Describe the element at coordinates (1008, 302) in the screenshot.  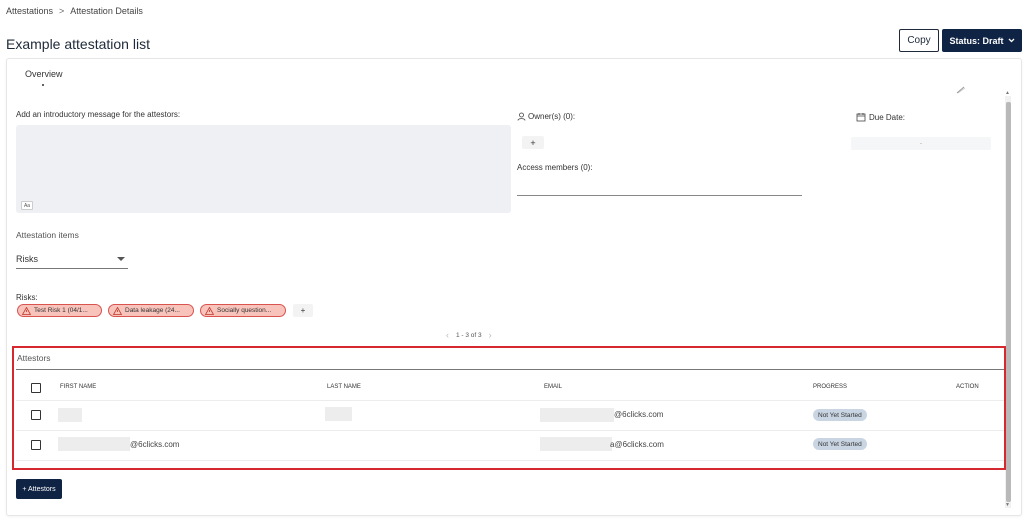
I see `scrollbar-thumb` at that location.